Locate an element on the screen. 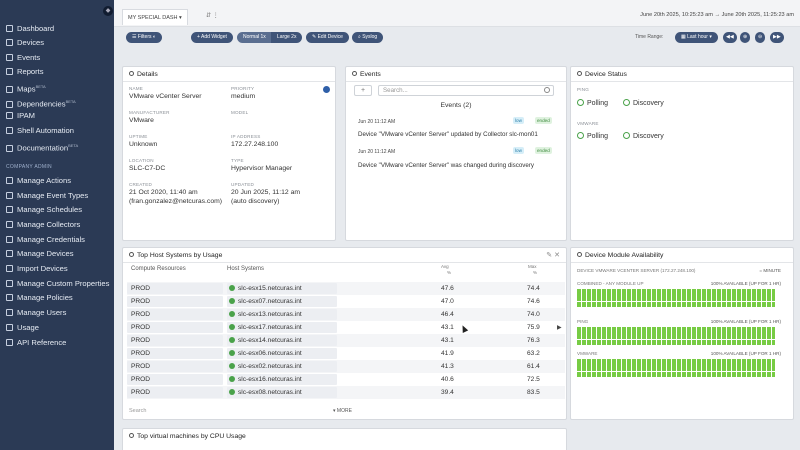  host-cell: slc-esx08.netcuras.int is located at coordinates (265, 392).